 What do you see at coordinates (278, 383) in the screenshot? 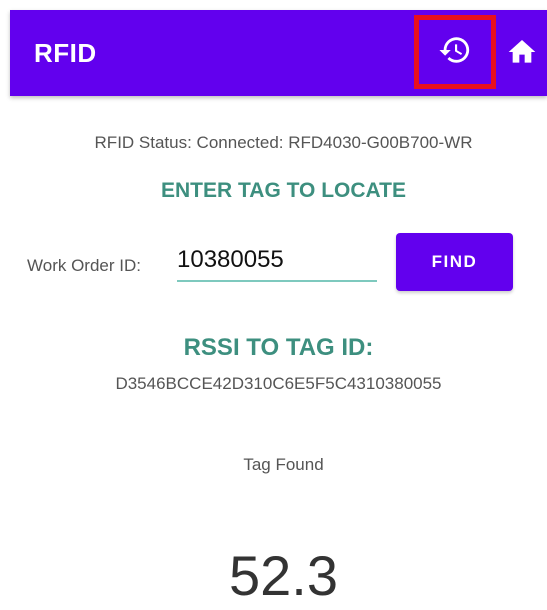
I see `tag-id: D3546BCCE42D310C6E5F5C4310380055` at bounding box center [278, 383].